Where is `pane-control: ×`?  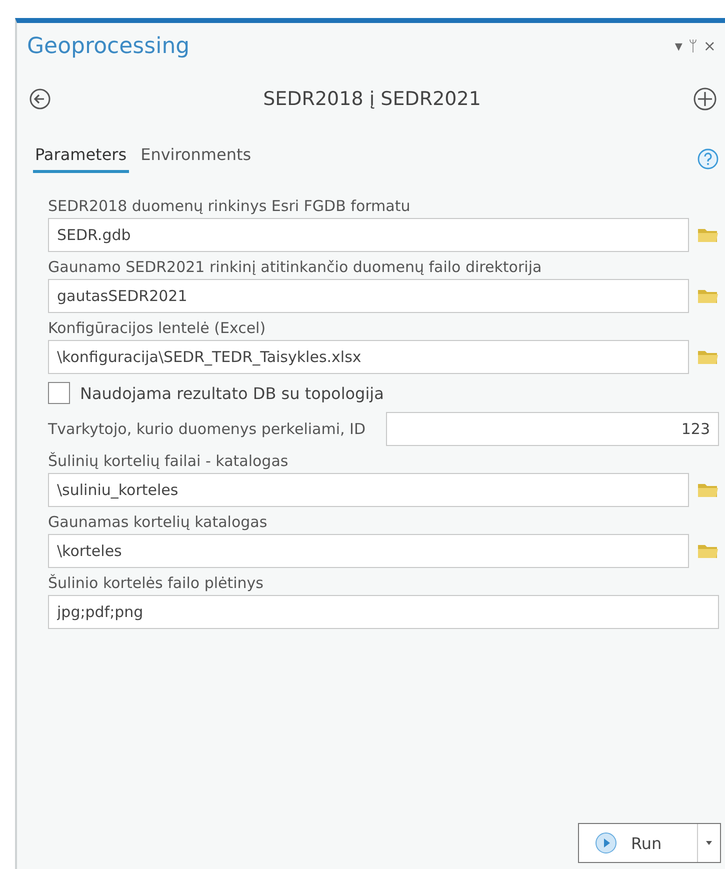 pane-control: × is located at coordinates (709, 46).